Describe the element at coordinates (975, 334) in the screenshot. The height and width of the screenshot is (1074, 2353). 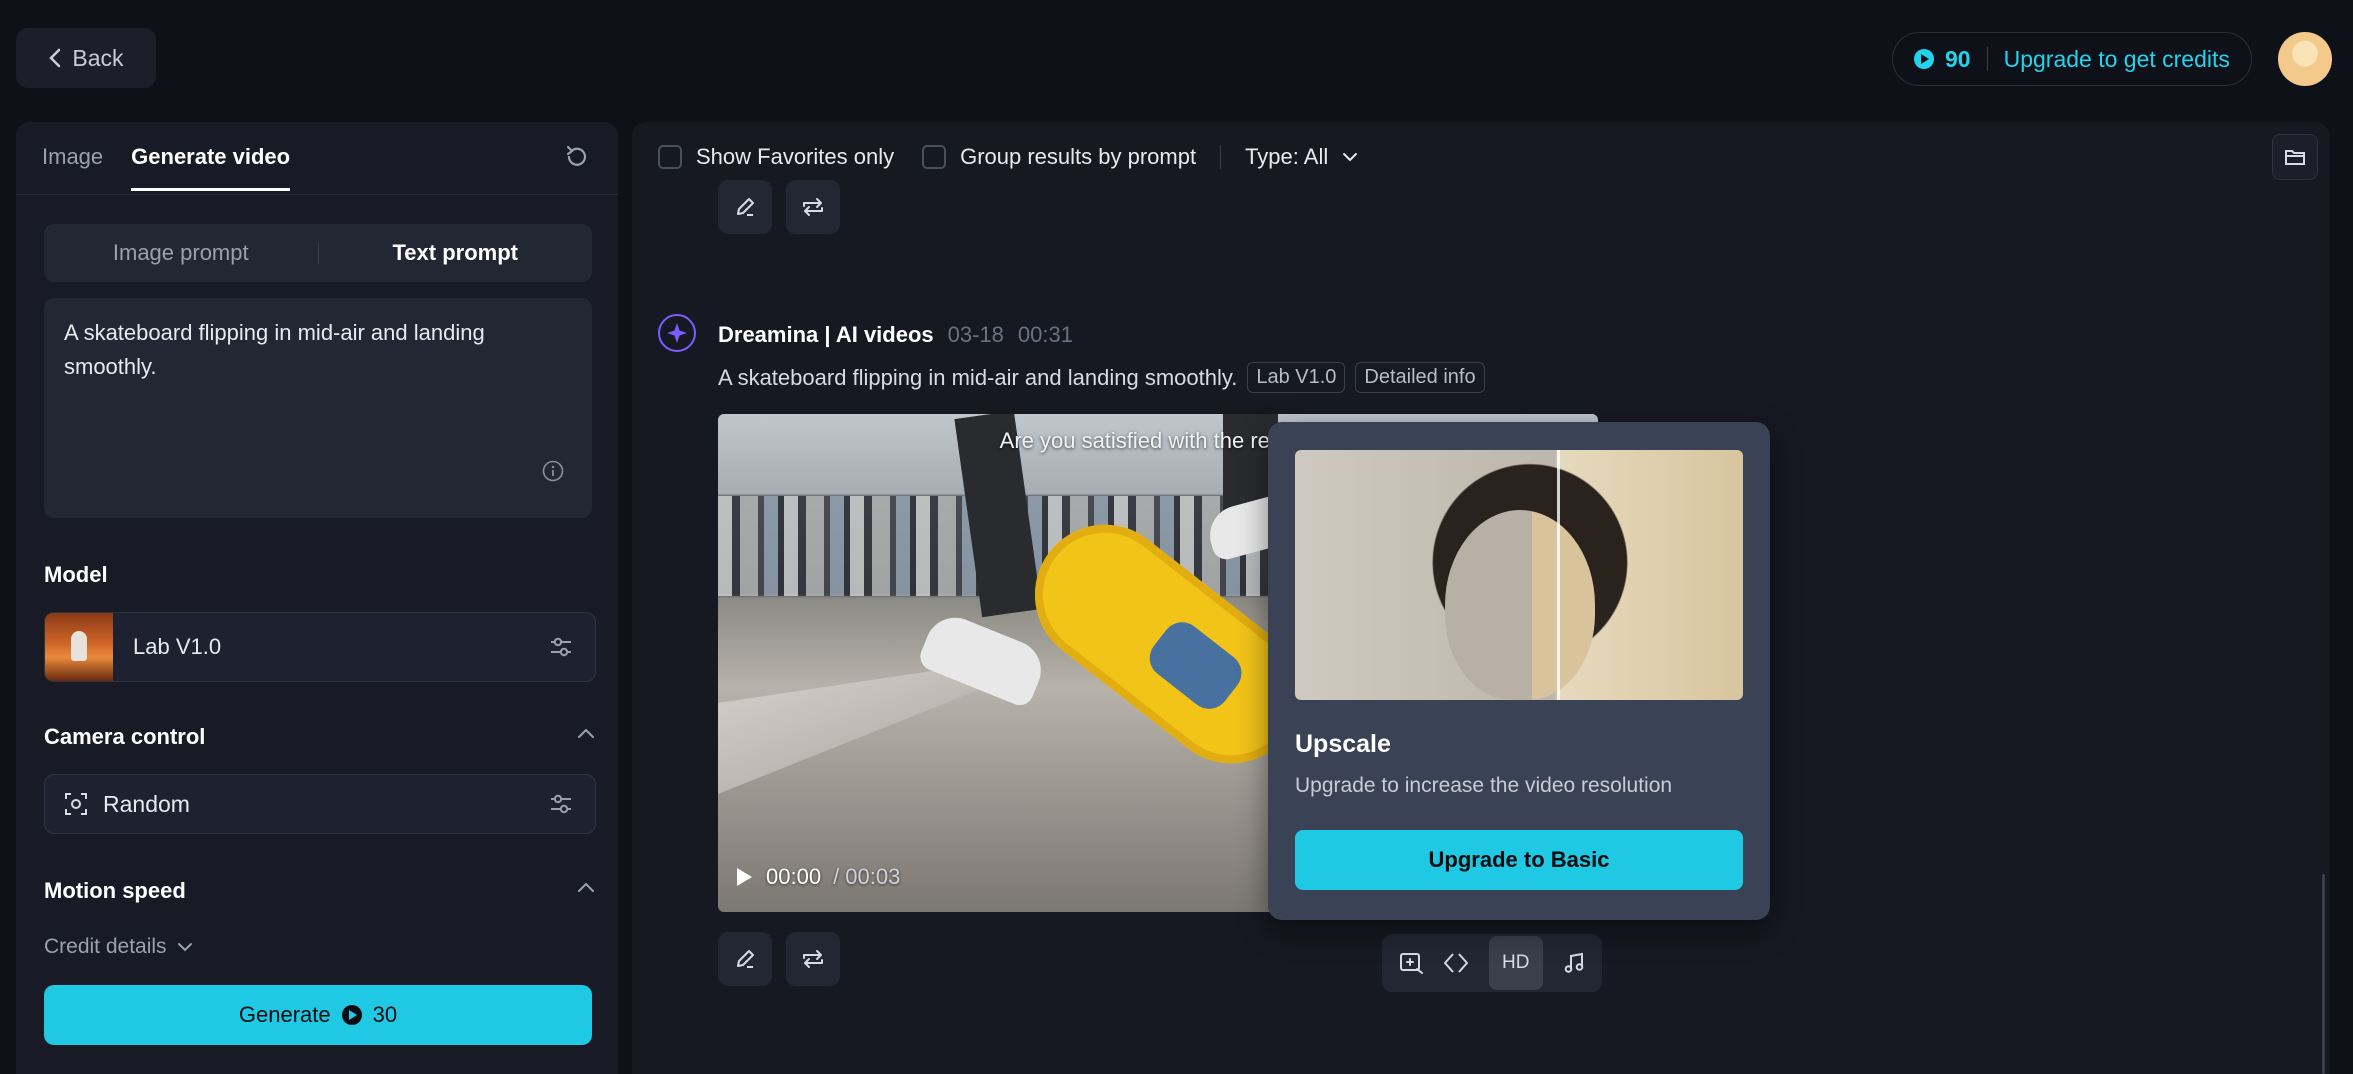
I see `result-date: 03-18` at that location.